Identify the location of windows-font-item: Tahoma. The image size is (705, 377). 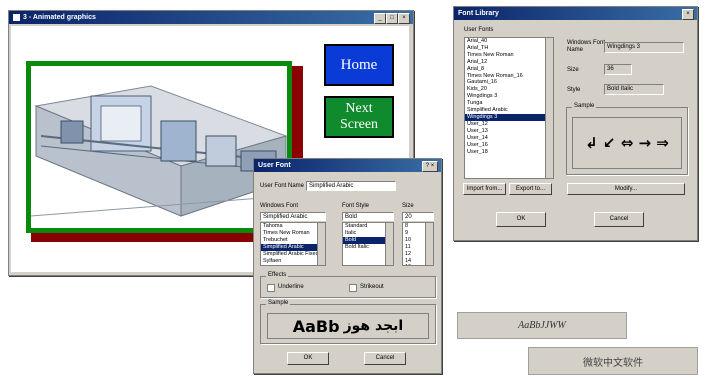
(293, 226).